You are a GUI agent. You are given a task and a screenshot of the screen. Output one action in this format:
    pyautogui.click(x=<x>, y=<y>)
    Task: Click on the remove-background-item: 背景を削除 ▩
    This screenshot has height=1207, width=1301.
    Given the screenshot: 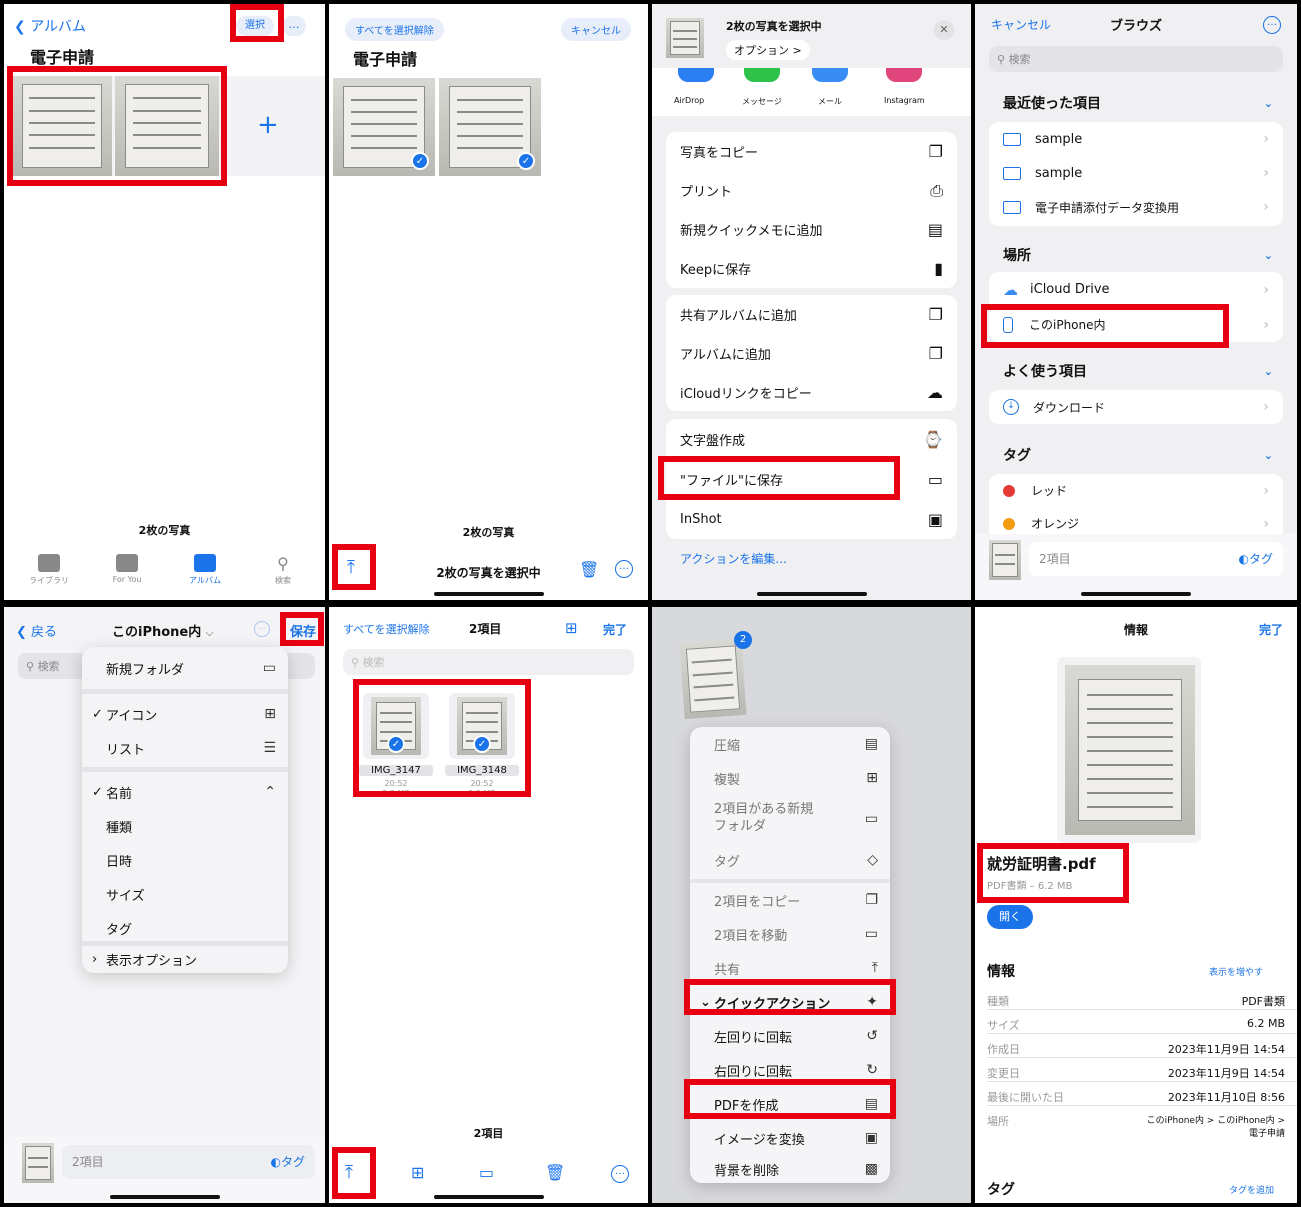 What is the action you would take?
    pyautogui.click(x=790, y=1169)
    